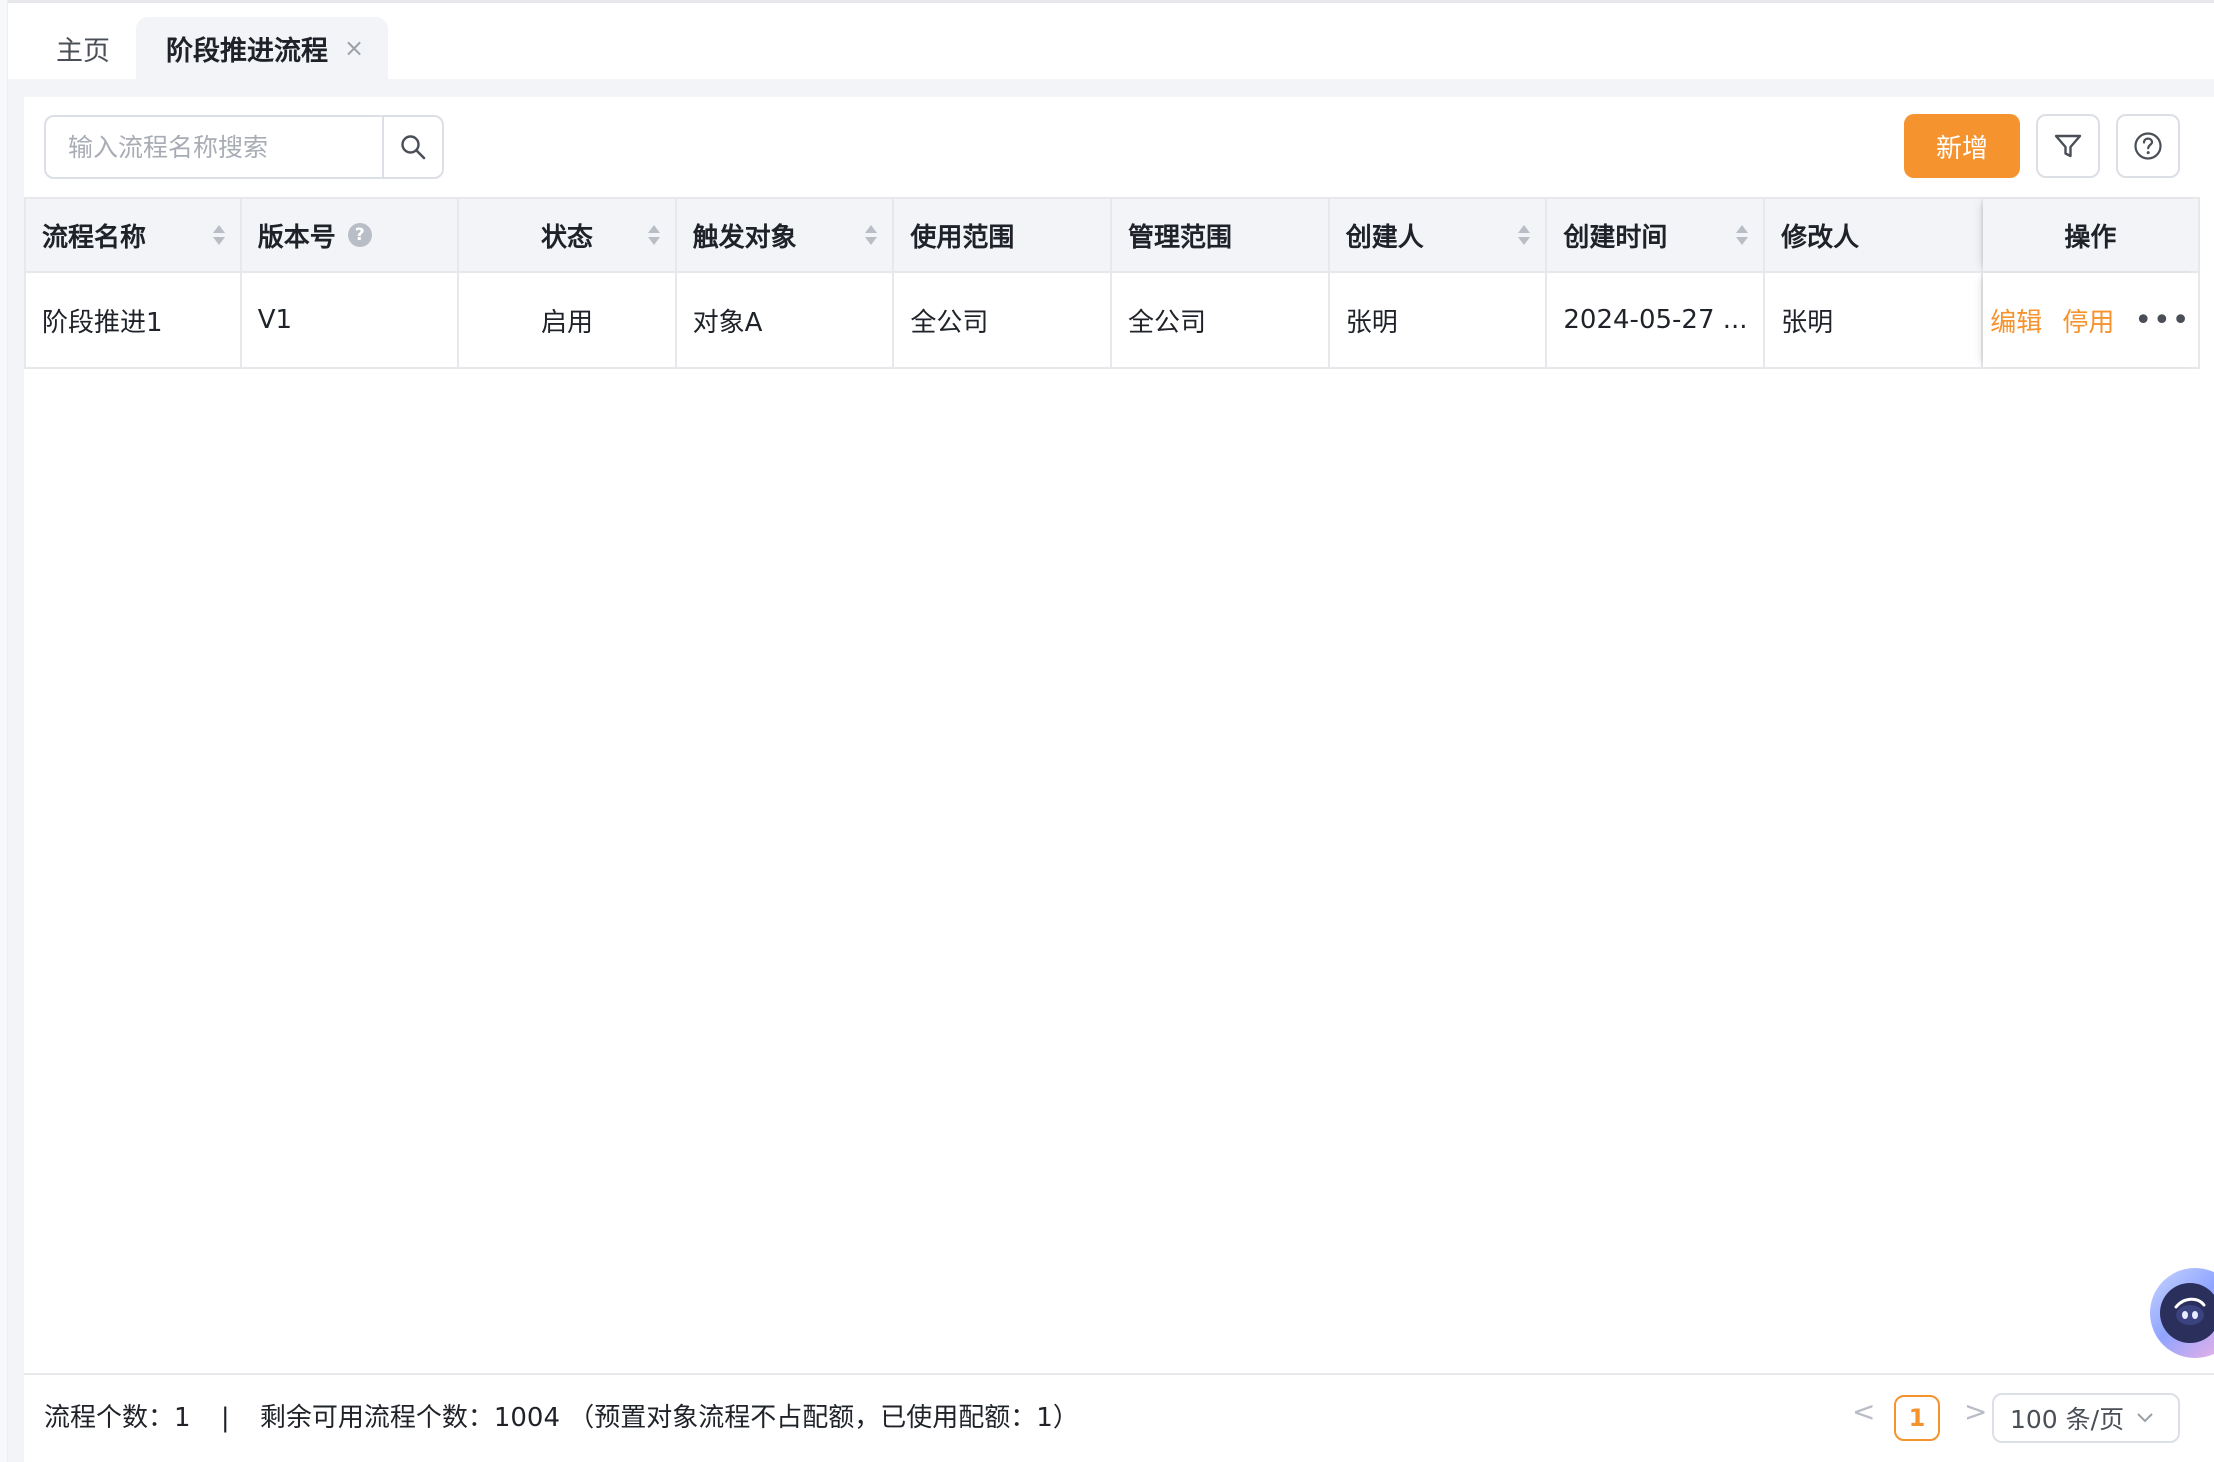  I want to click on robot-icon, so click(2187, 1313).